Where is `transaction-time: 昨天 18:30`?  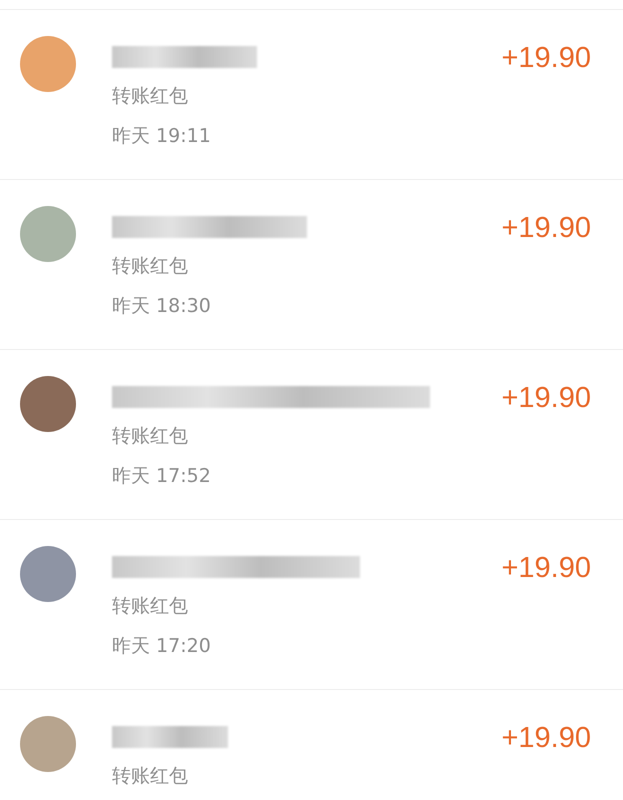
transaction-time: 昨天 18:30 is located at coordinates (162, 306).